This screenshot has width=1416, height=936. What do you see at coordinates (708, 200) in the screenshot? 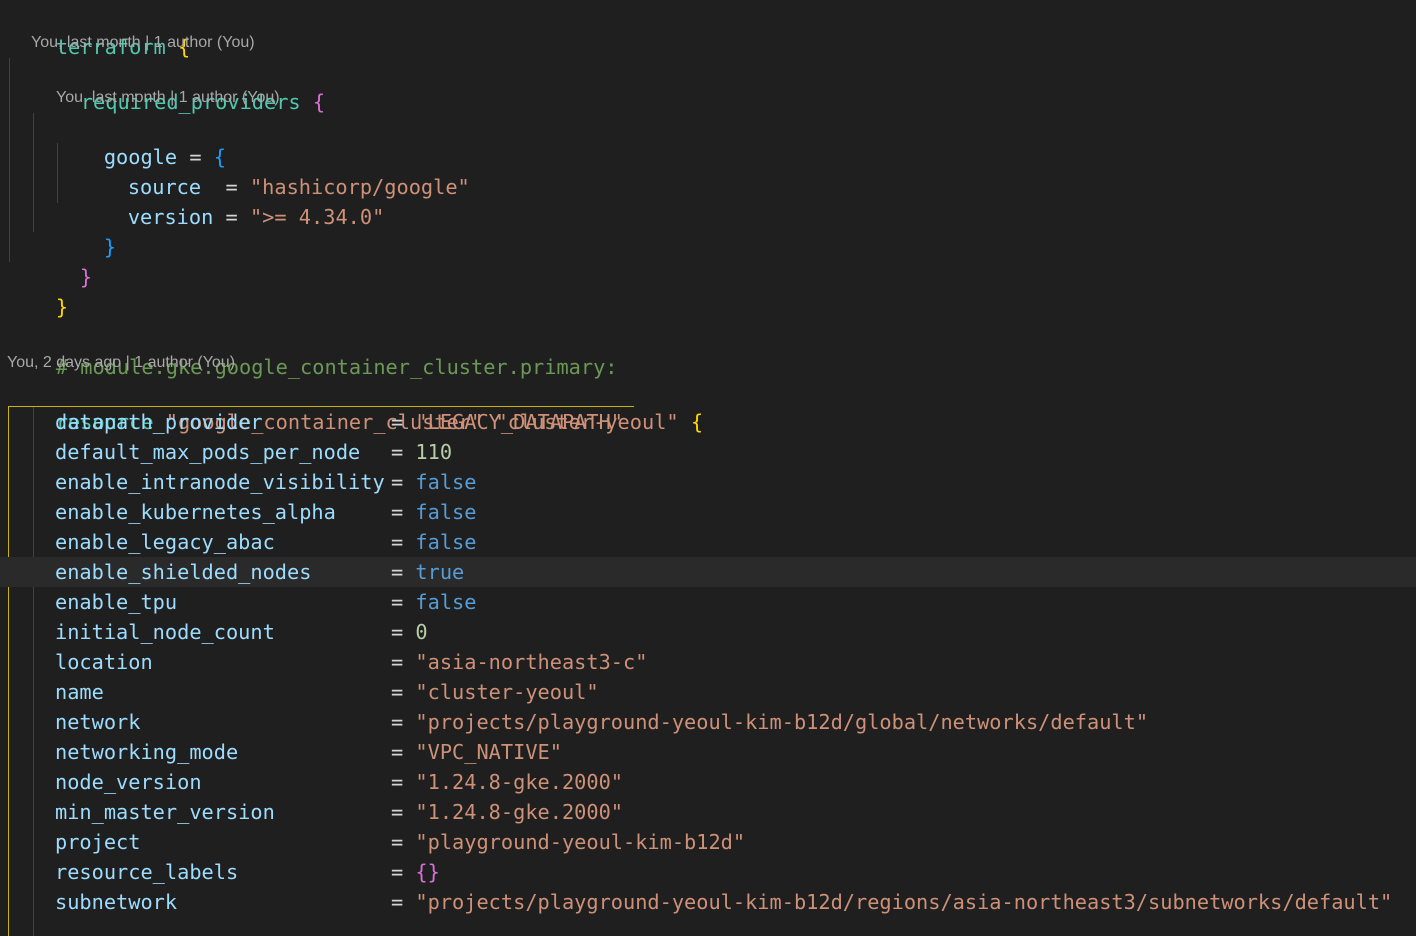
I see `code-line: version = ">= 4.34.0"` at bounding box center [708, 200].